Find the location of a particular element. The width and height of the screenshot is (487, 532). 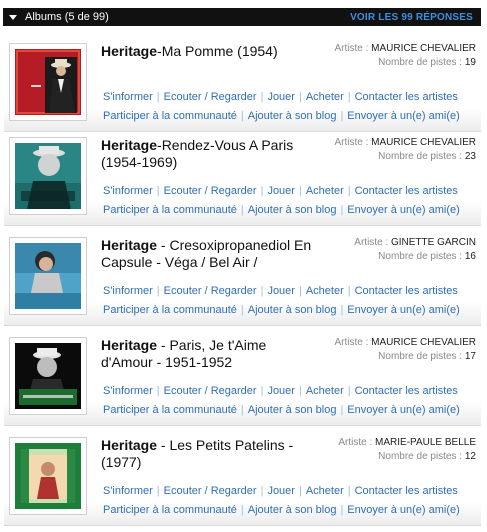

album-track-count: 16 is located at coordinates (470, 256).